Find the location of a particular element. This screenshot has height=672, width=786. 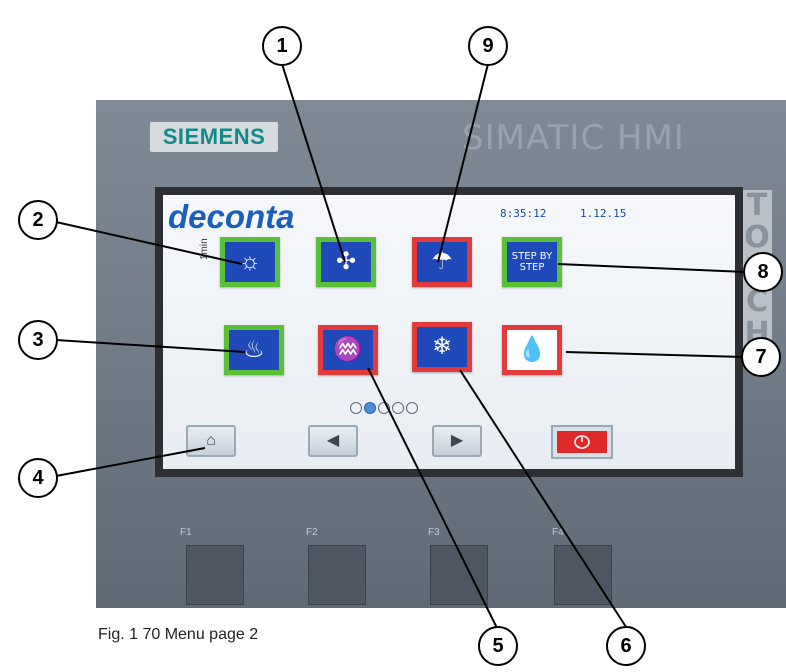

callout-7: 7 is located at coordinates (761, 357).